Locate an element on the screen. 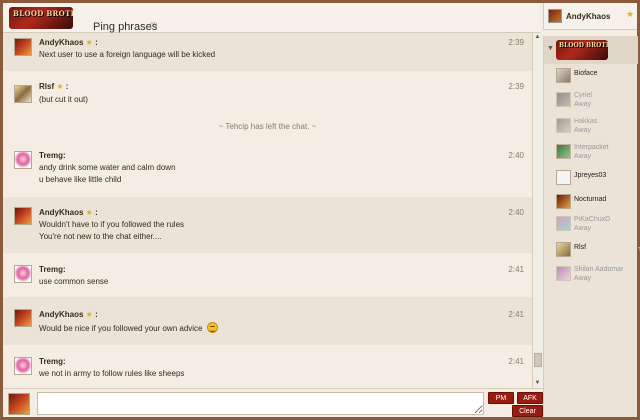  user-list-header: ▼ BLOOD BROTHERS is located at coordinates (591, 50).